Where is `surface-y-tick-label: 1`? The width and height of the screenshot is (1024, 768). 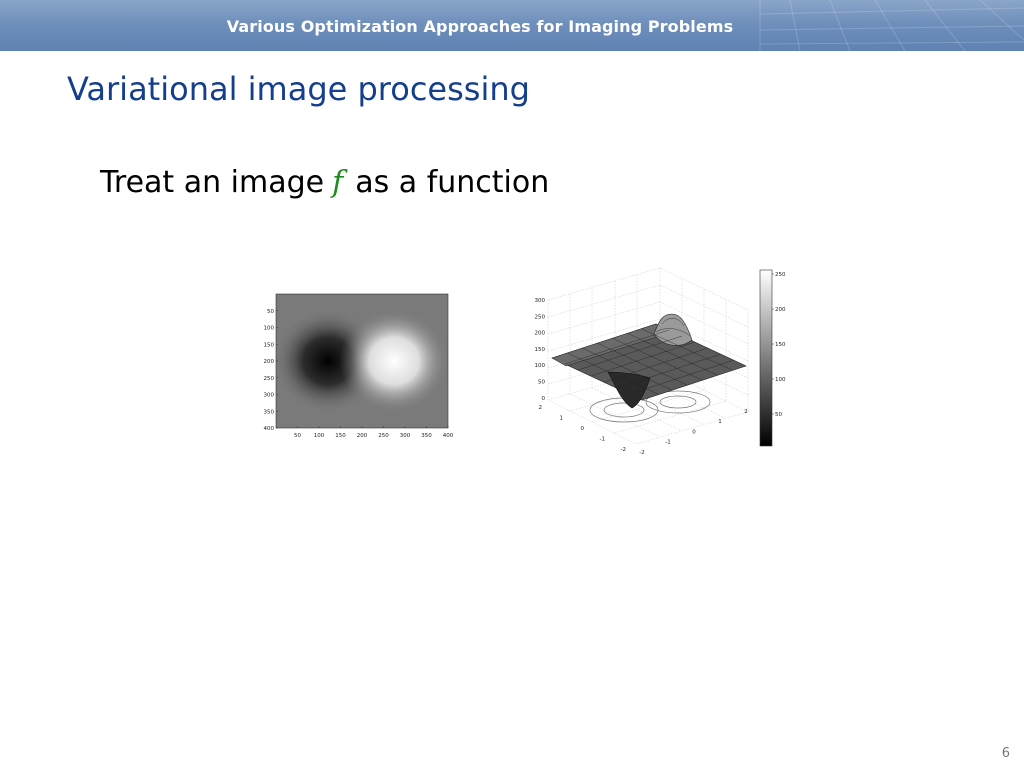
surface-y-tick-label: 1 is located at coordinates (562, 419).